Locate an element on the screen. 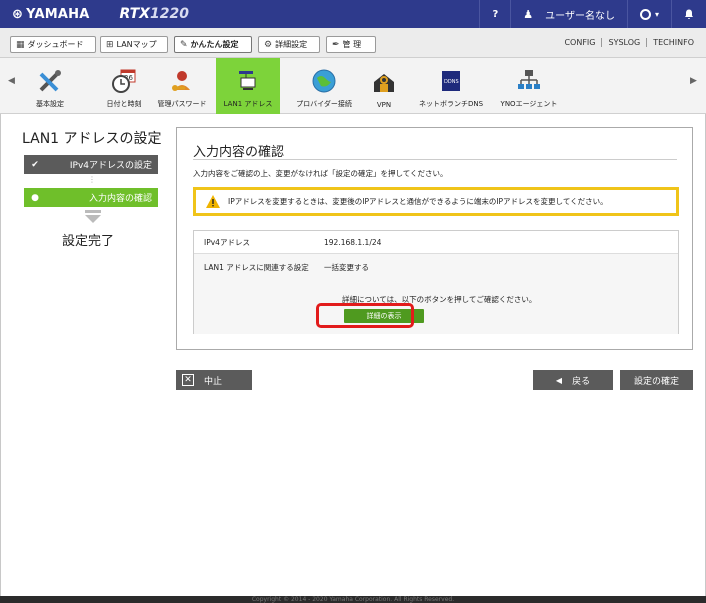  tab-label: LANマップ is located at coordinates (136, 44).